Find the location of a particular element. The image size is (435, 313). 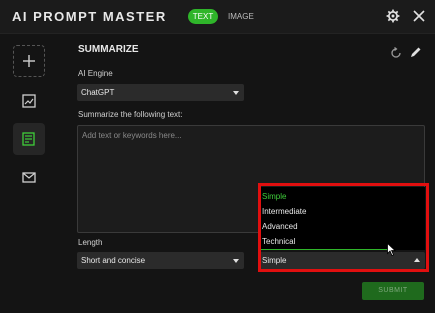

title-bar: AI PROMPT MASTER TEXT IMAGE is located at coordinates (217, 17).